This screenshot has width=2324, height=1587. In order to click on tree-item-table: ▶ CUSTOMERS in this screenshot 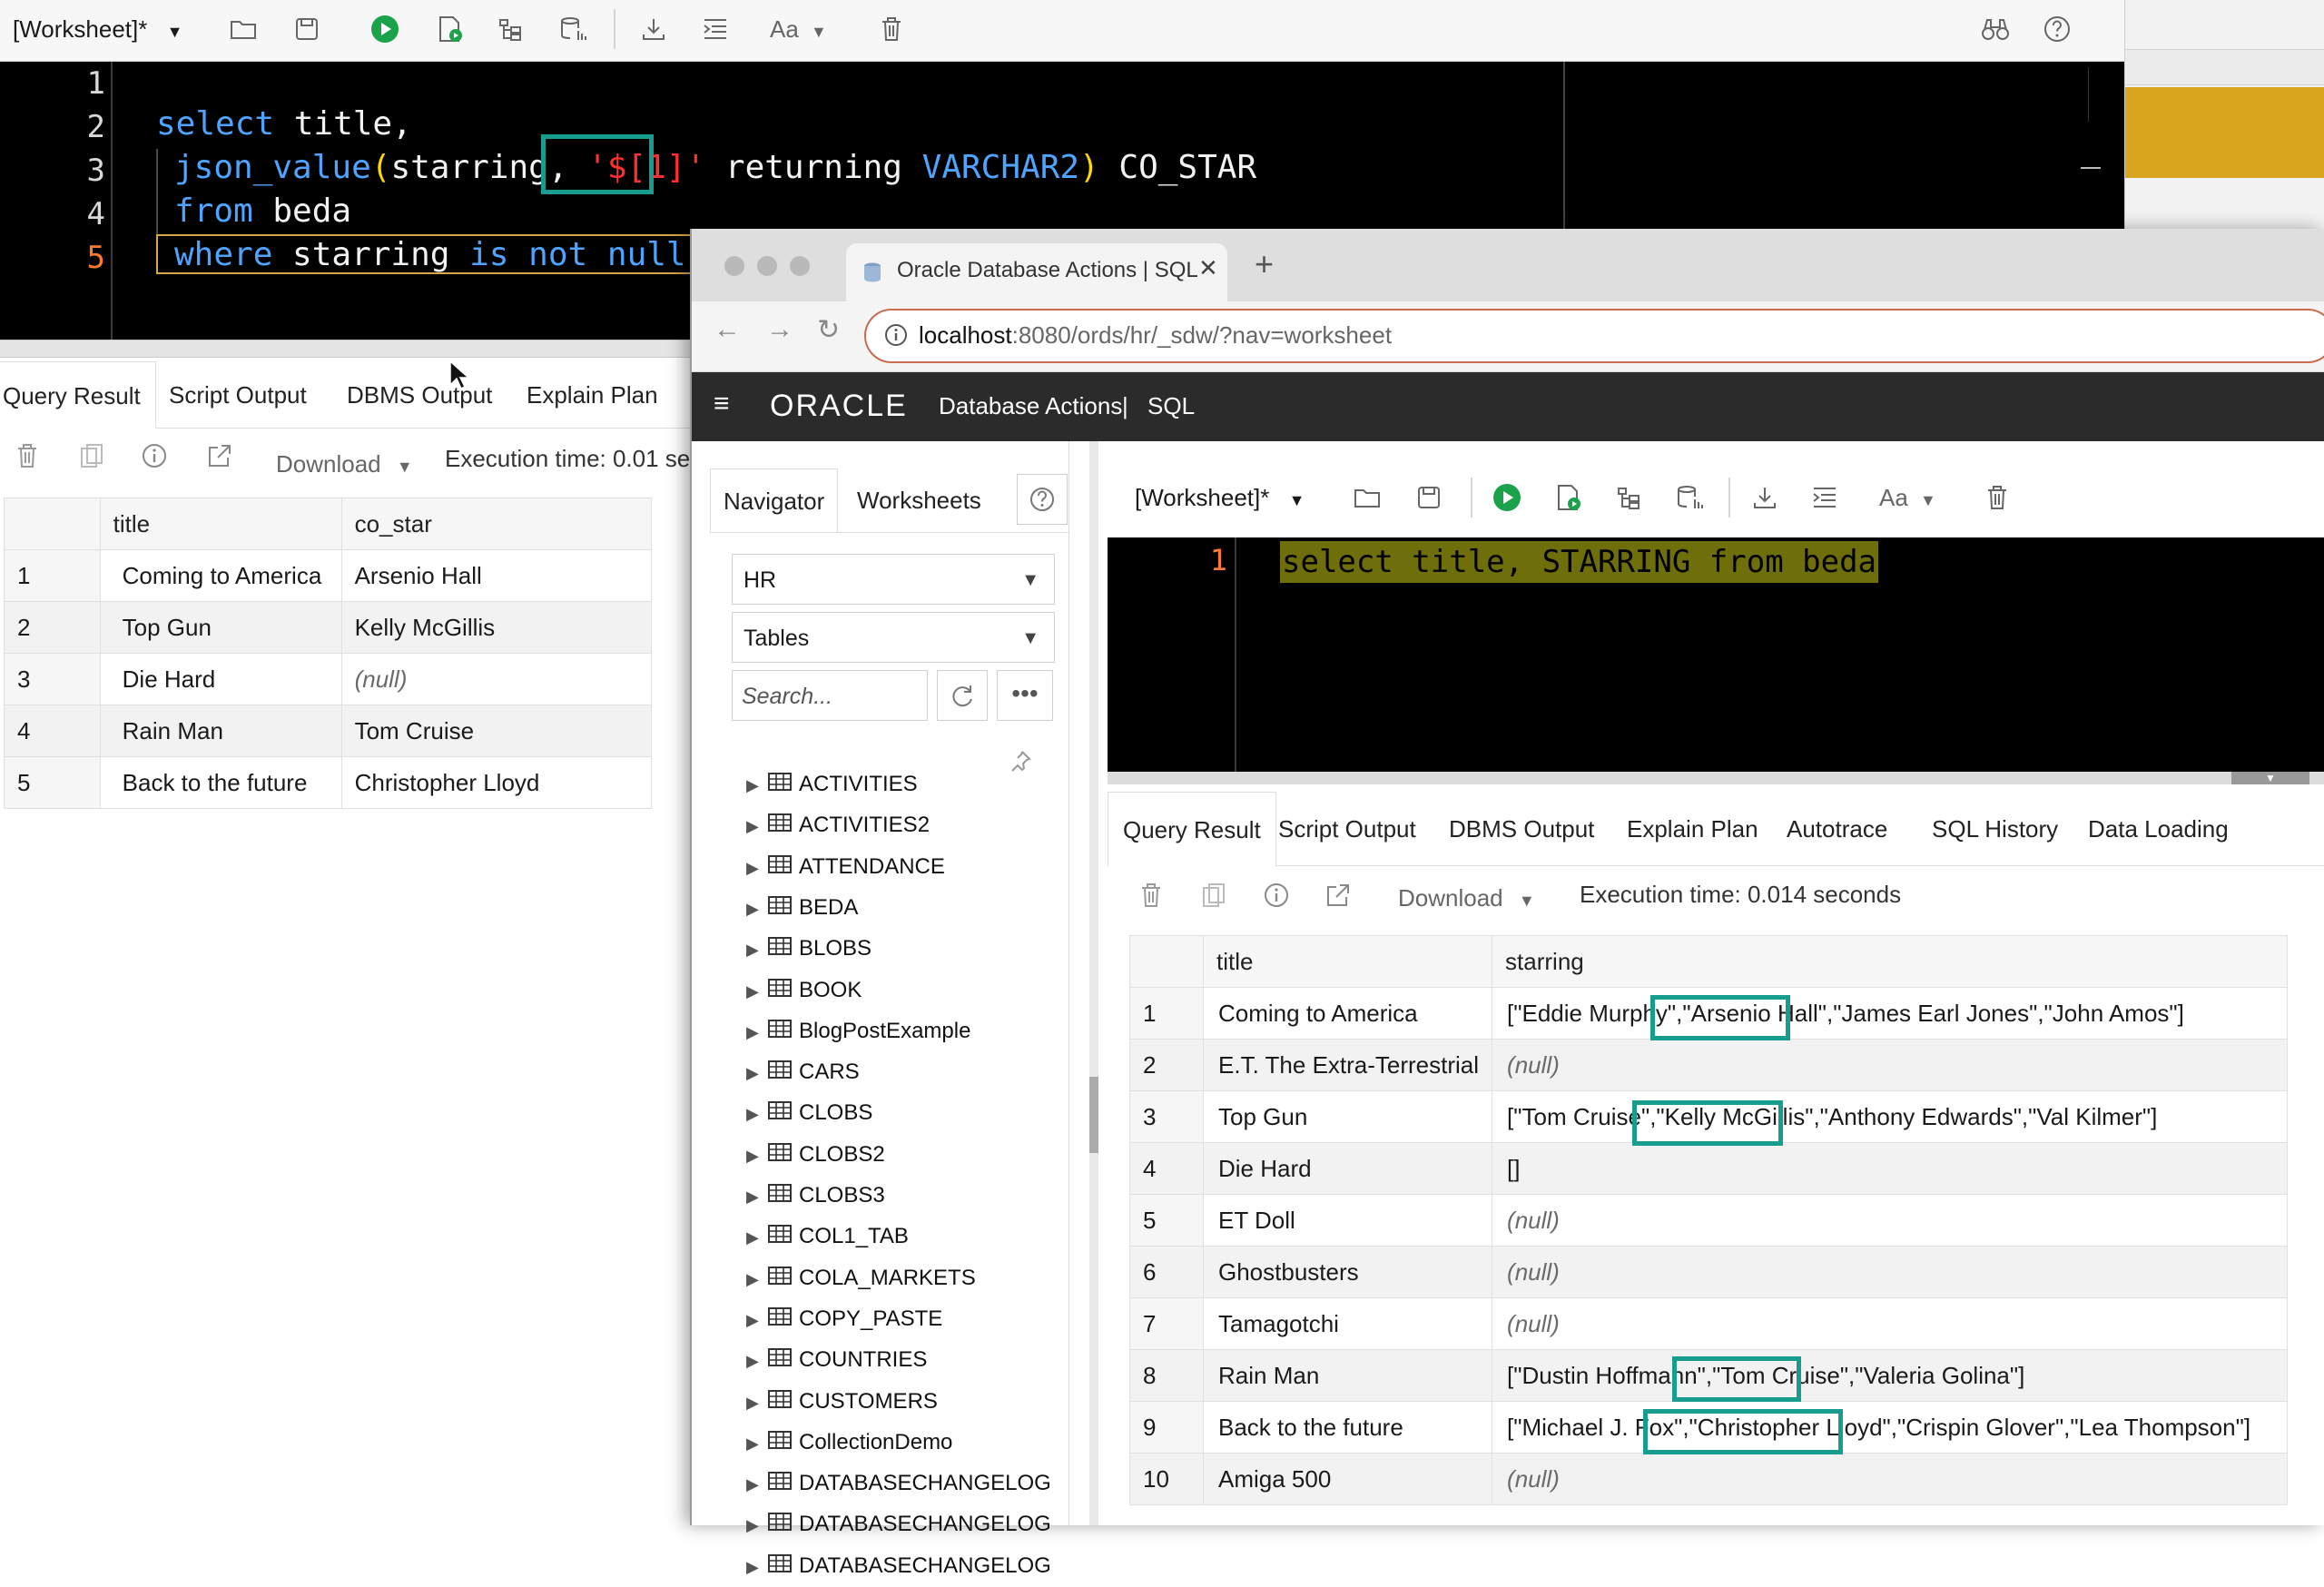, I will do `click(842, 1402)`.